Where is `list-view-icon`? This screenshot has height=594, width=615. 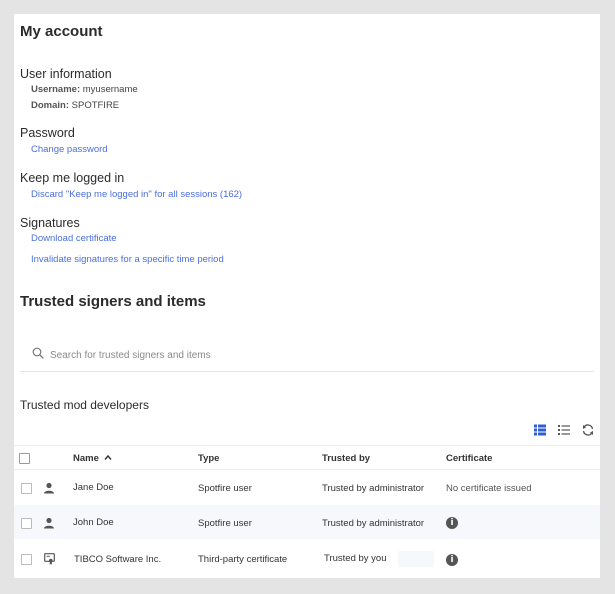
list-view-icon is located at coordinates (564, 430).